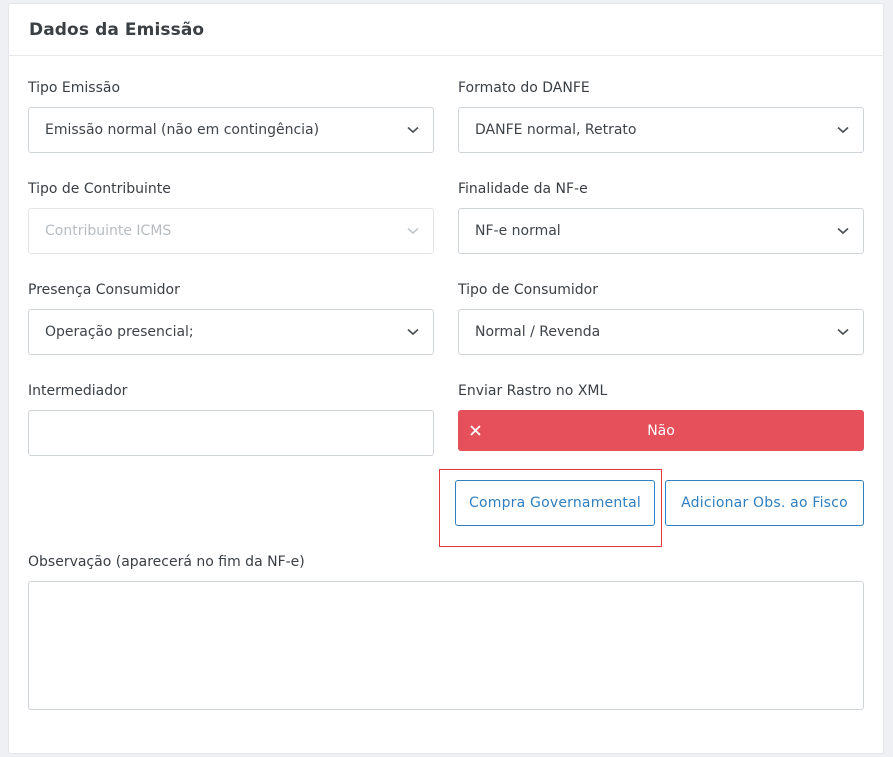 The width and height of the screenshot is (893, 757). Describe the element at coordinates (555, 503) in the screenshot. I see `compra-governamental-button: Compra Governamental` at that location.